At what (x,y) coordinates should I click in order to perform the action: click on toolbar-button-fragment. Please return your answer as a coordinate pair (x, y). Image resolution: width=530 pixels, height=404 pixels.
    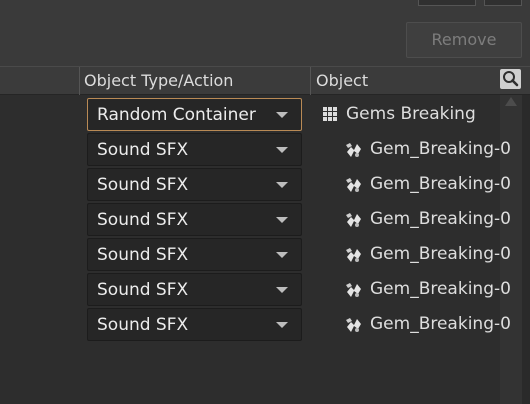
    Looking at the image, I should click on (503, 3).